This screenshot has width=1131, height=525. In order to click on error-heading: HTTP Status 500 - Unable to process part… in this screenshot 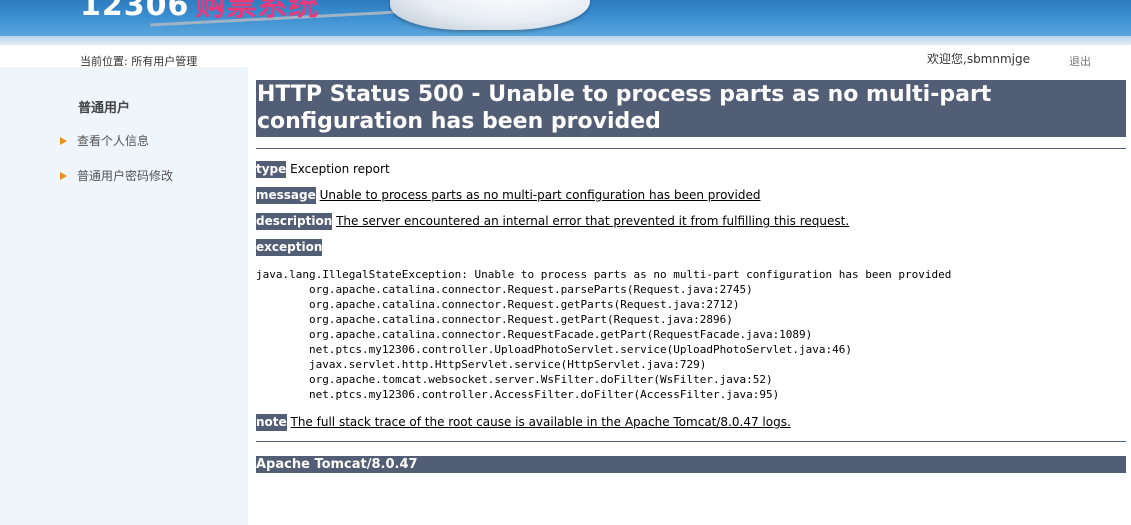, I will do `click(691, 108)`.